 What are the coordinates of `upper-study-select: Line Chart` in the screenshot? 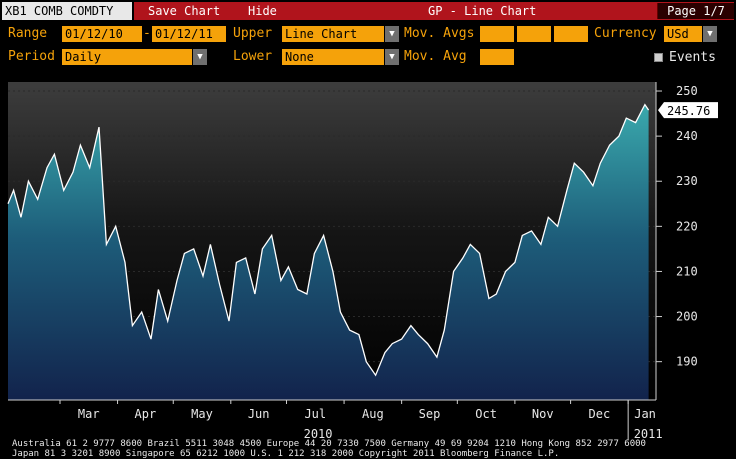 It's located at (333, 34).